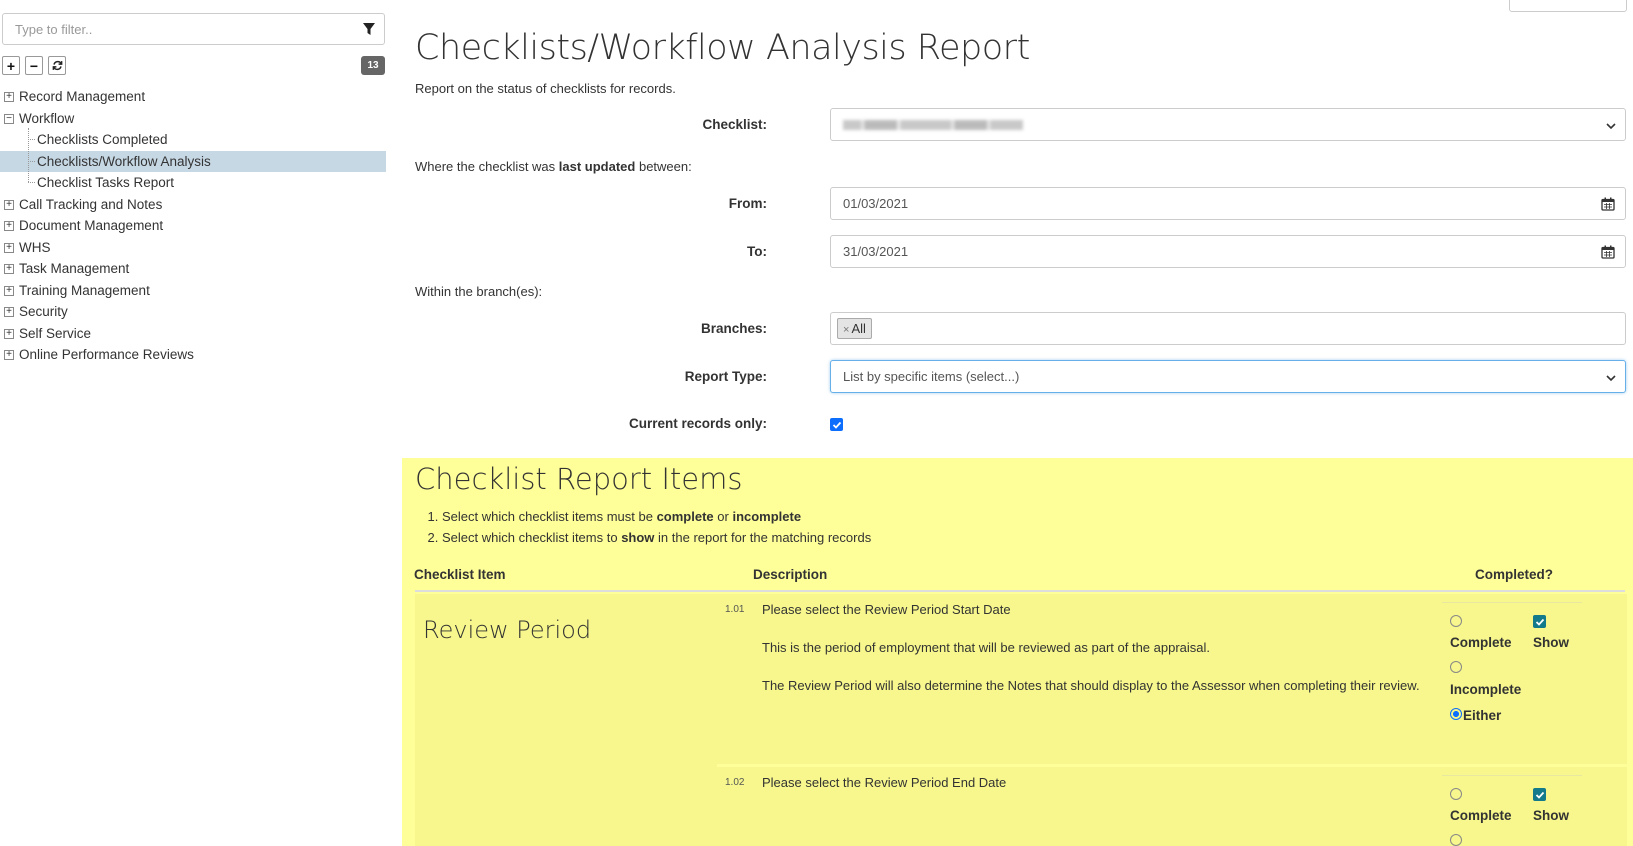  I want to click on tree-item-call-tracking: + Call Tracking and Notes, so click(193, 205).